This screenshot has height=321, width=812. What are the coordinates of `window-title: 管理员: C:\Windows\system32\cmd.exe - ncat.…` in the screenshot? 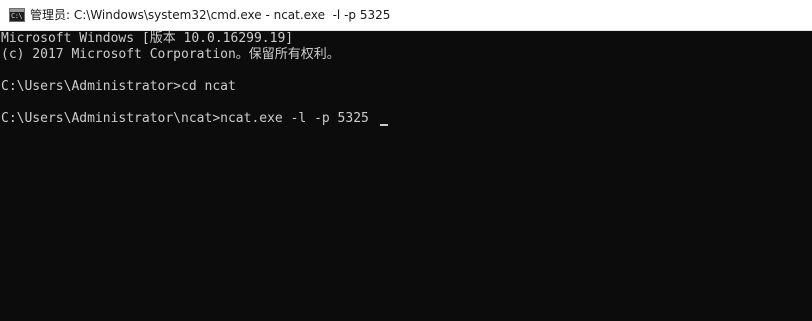 It's located at (210, 15).